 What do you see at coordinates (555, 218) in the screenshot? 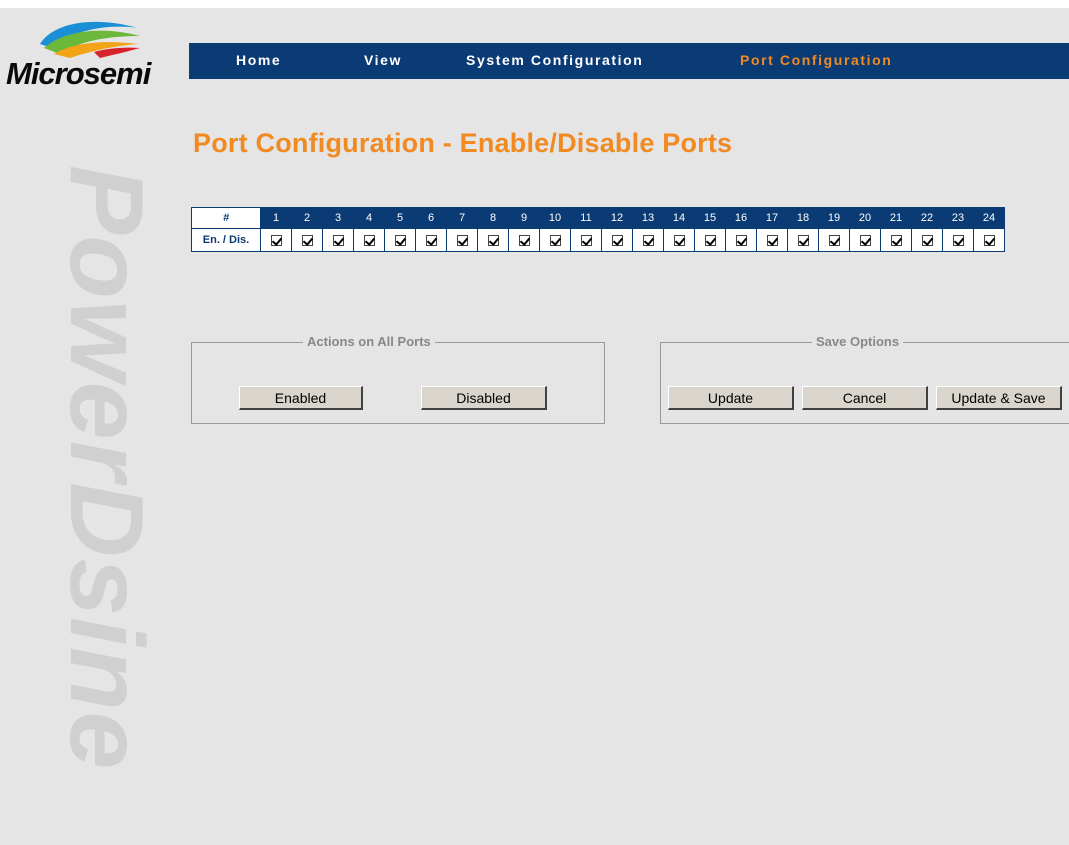
I see `port-number-10: 10` at bounding box center [555, 218].